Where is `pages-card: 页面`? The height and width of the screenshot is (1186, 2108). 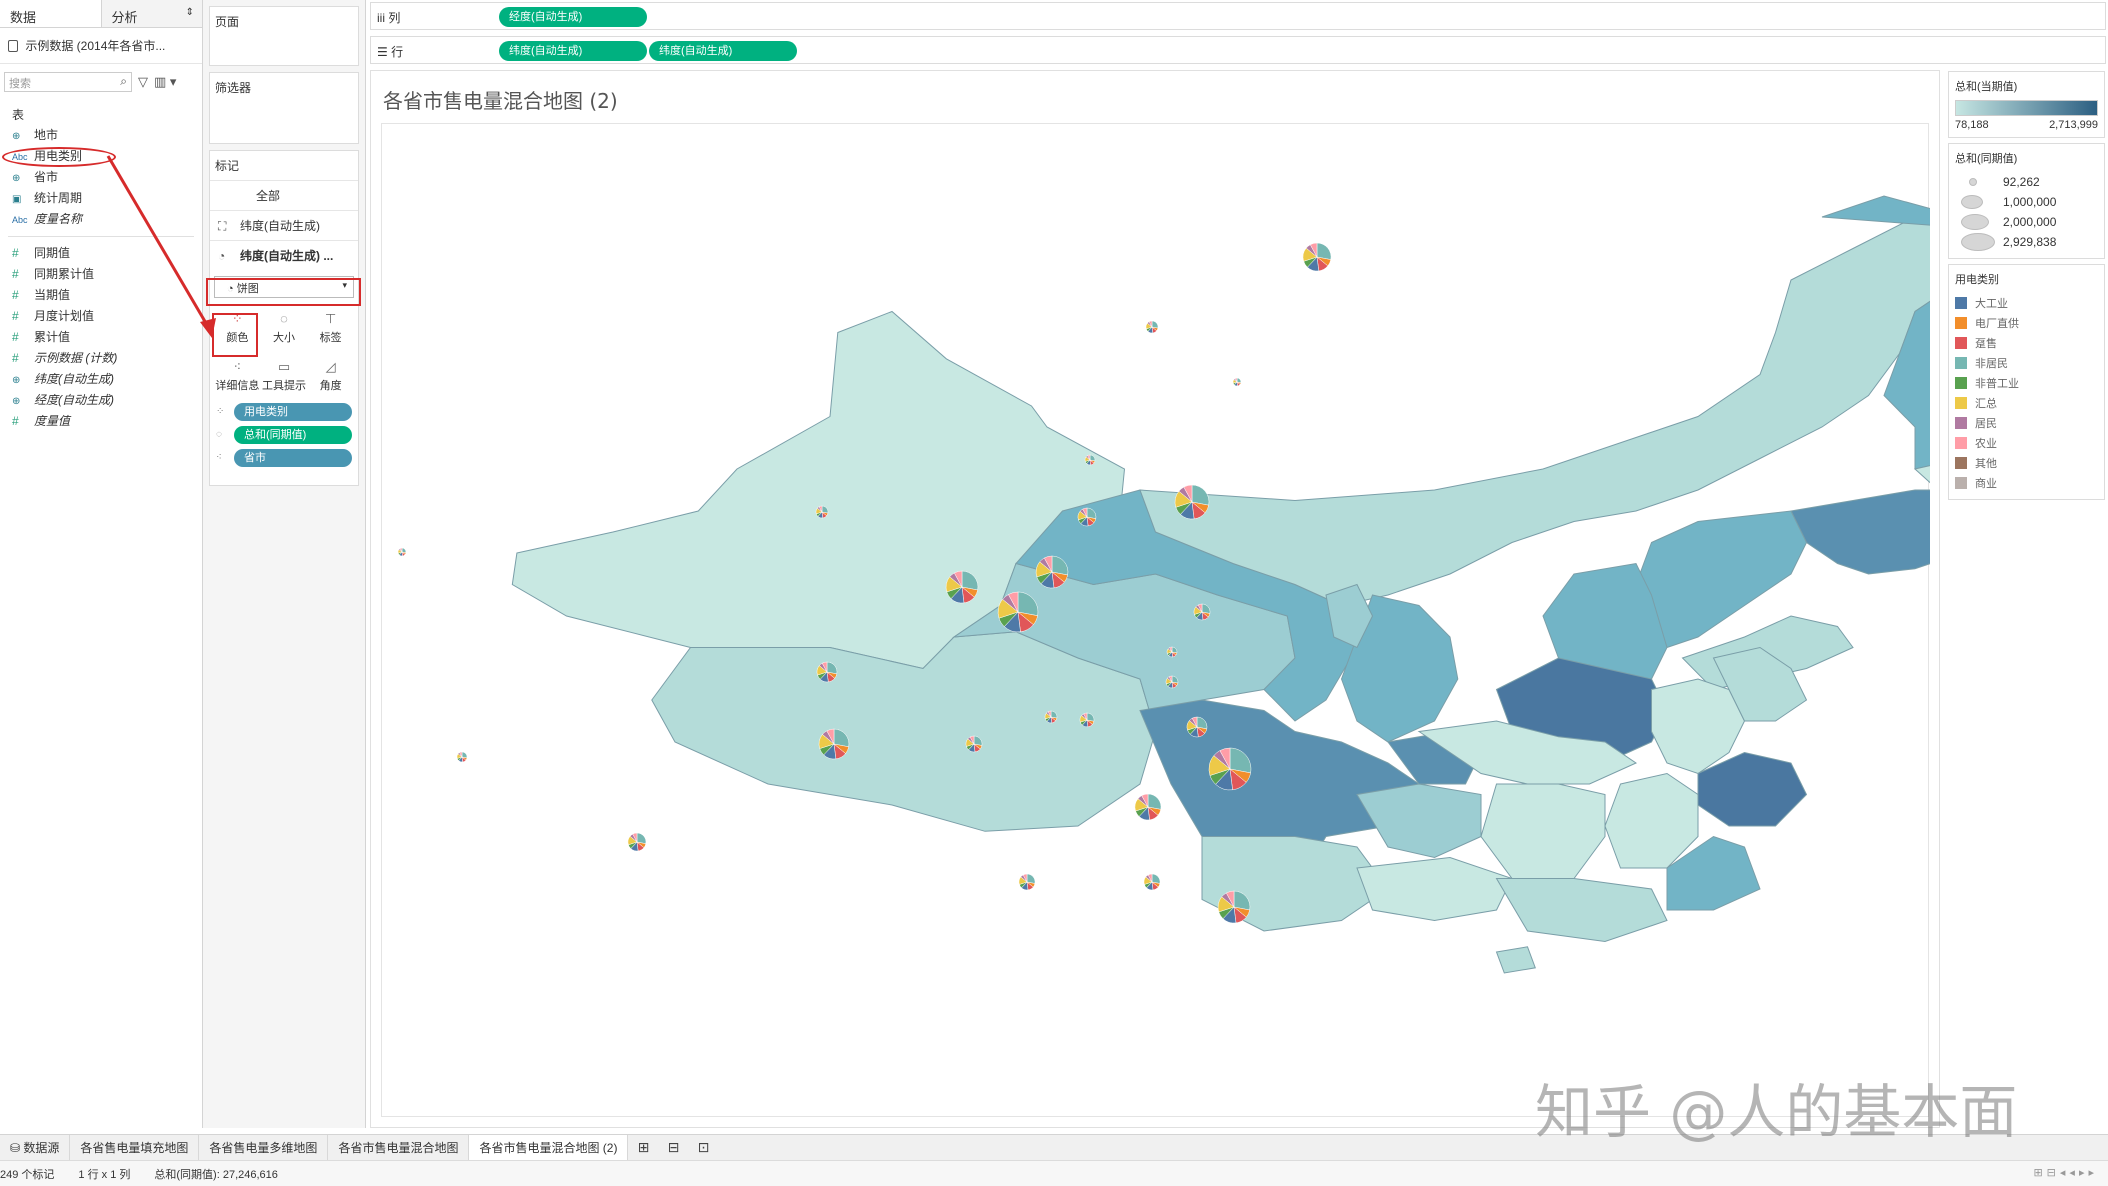
pages-card: 页面 is located at coordinates (284, 36).